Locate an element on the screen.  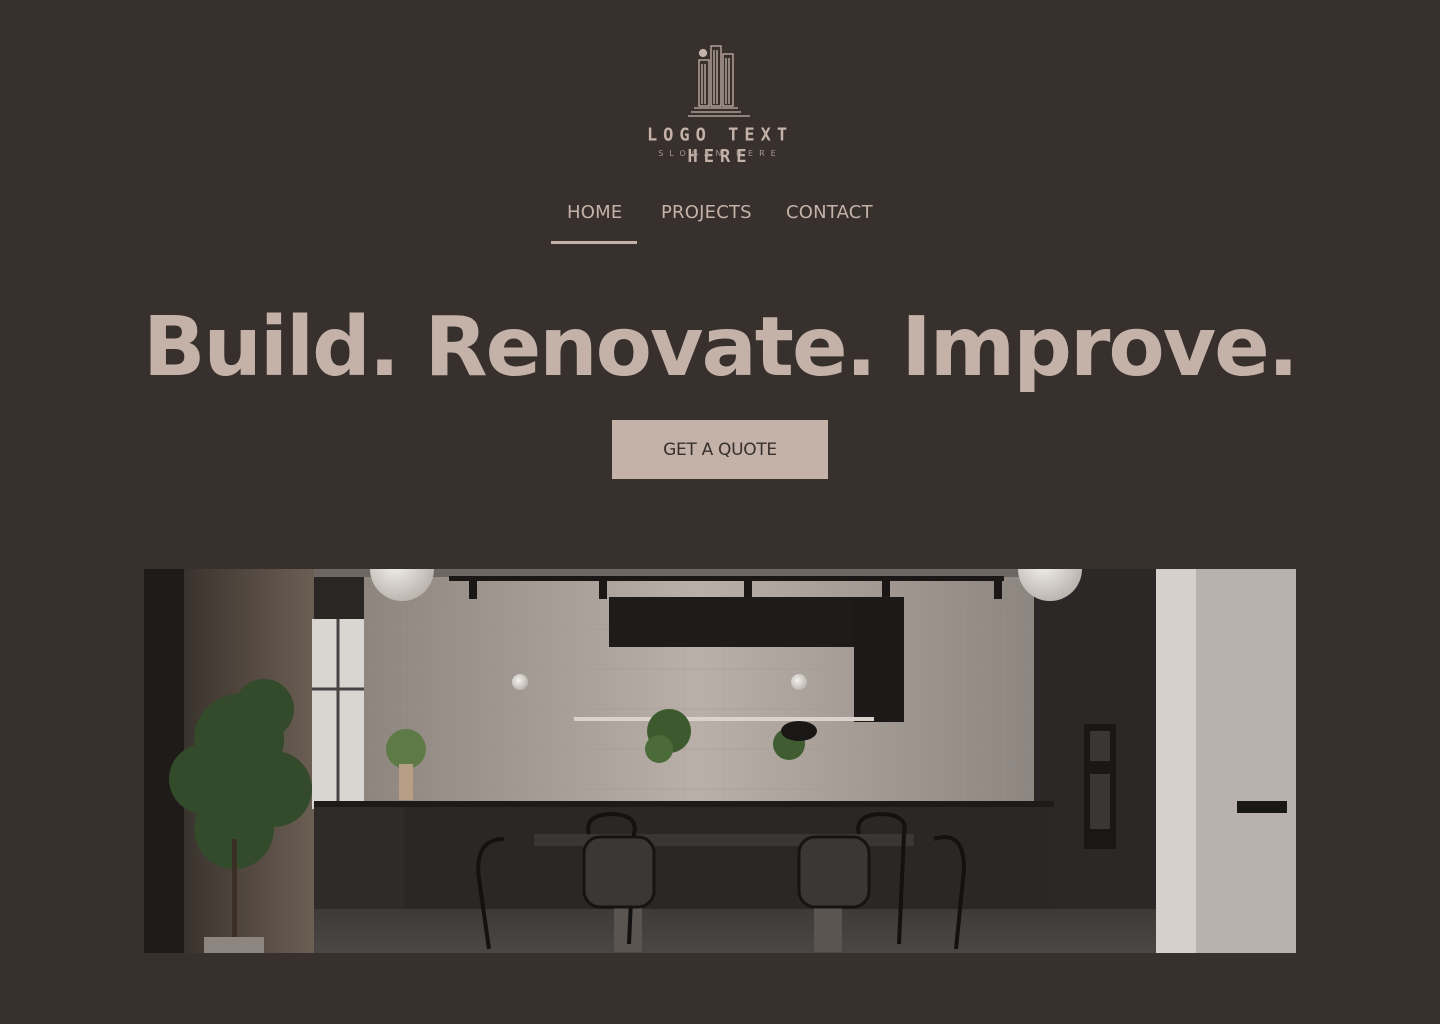
main-nav: HOME PROJECTS CONTACT is located at coordinates (721, 217).